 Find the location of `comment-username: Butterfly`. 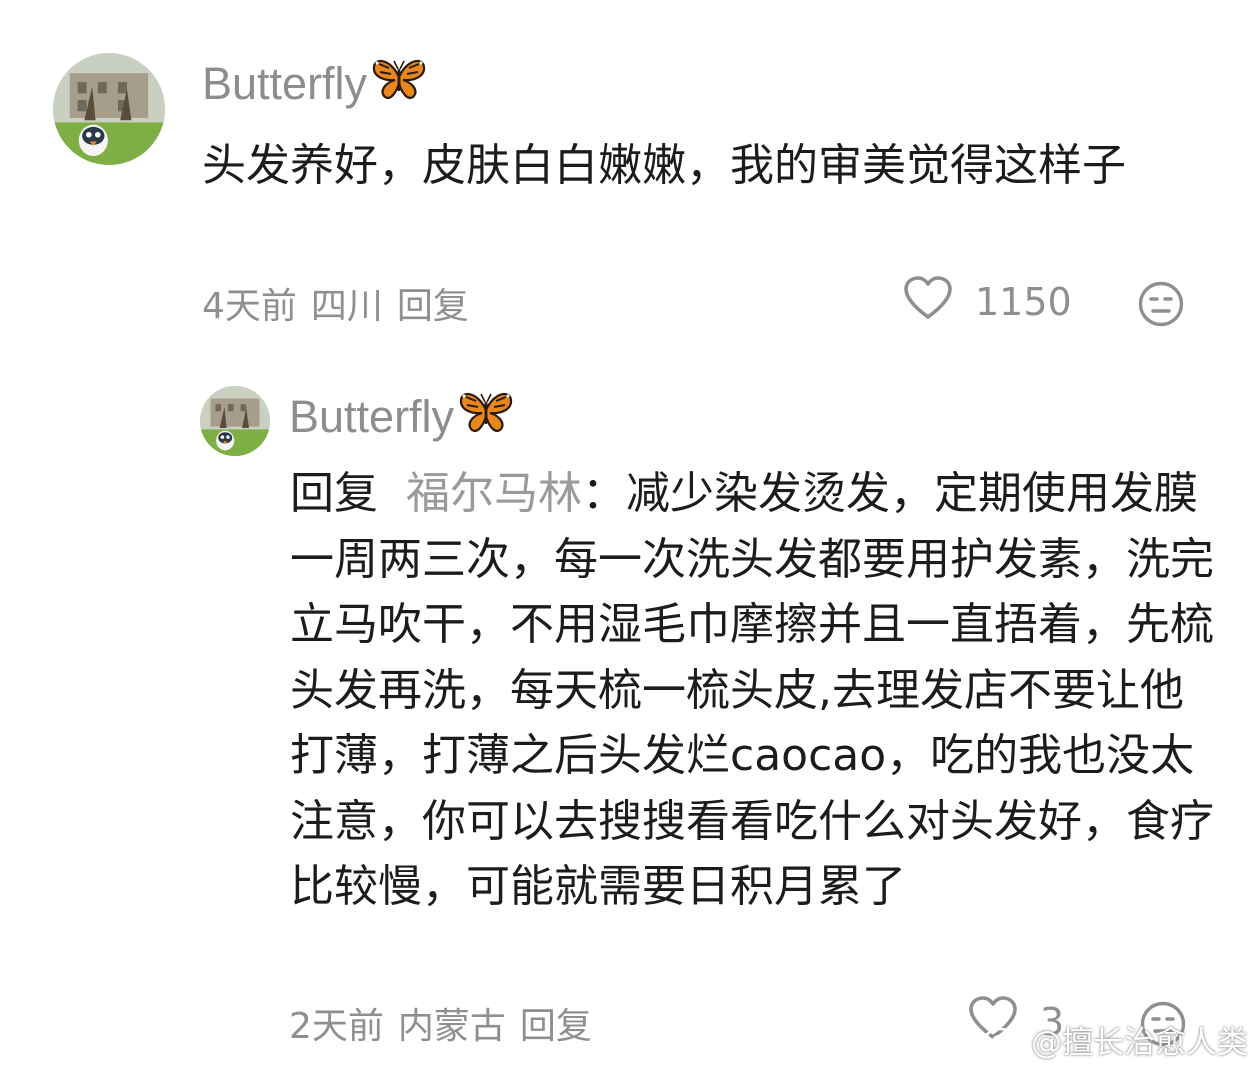

comment-username: Butterfly is located at coordinates (314, 84).